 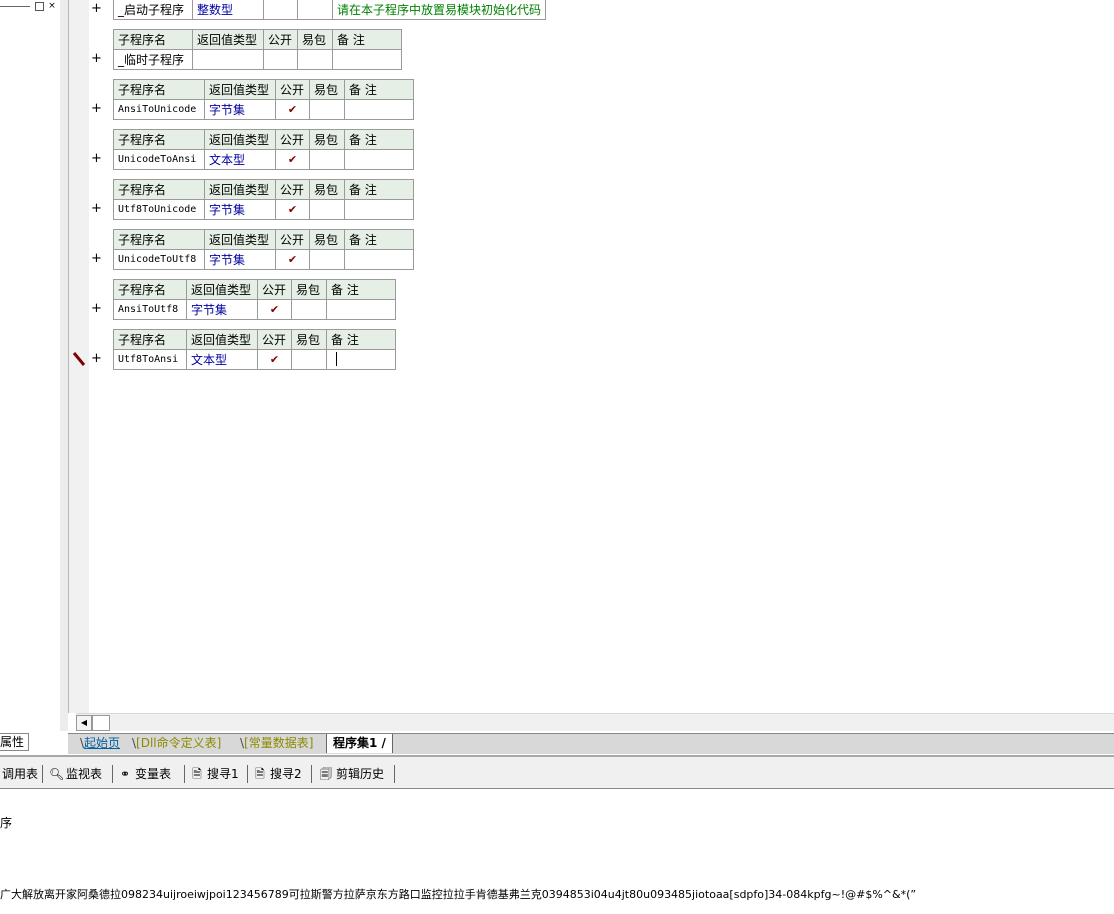 I want to click on search-doc-icon: 🗎, so click(x=197, y=774).